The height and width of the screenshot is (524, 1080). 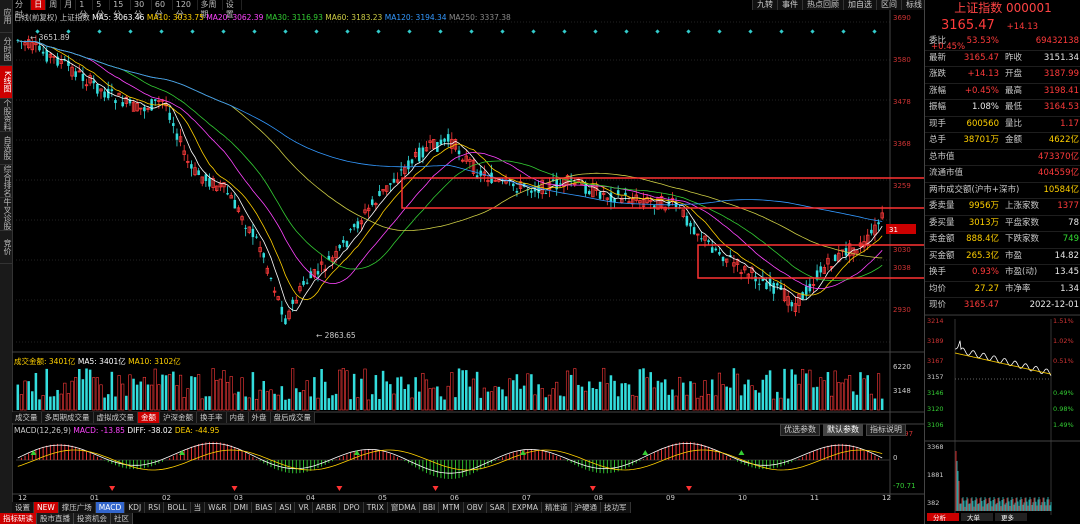 What do you see at coordinates (557, 507) in the screenshot?
I see `indicator-tab-item-22: 精准道` at bounding box center [557, 507].